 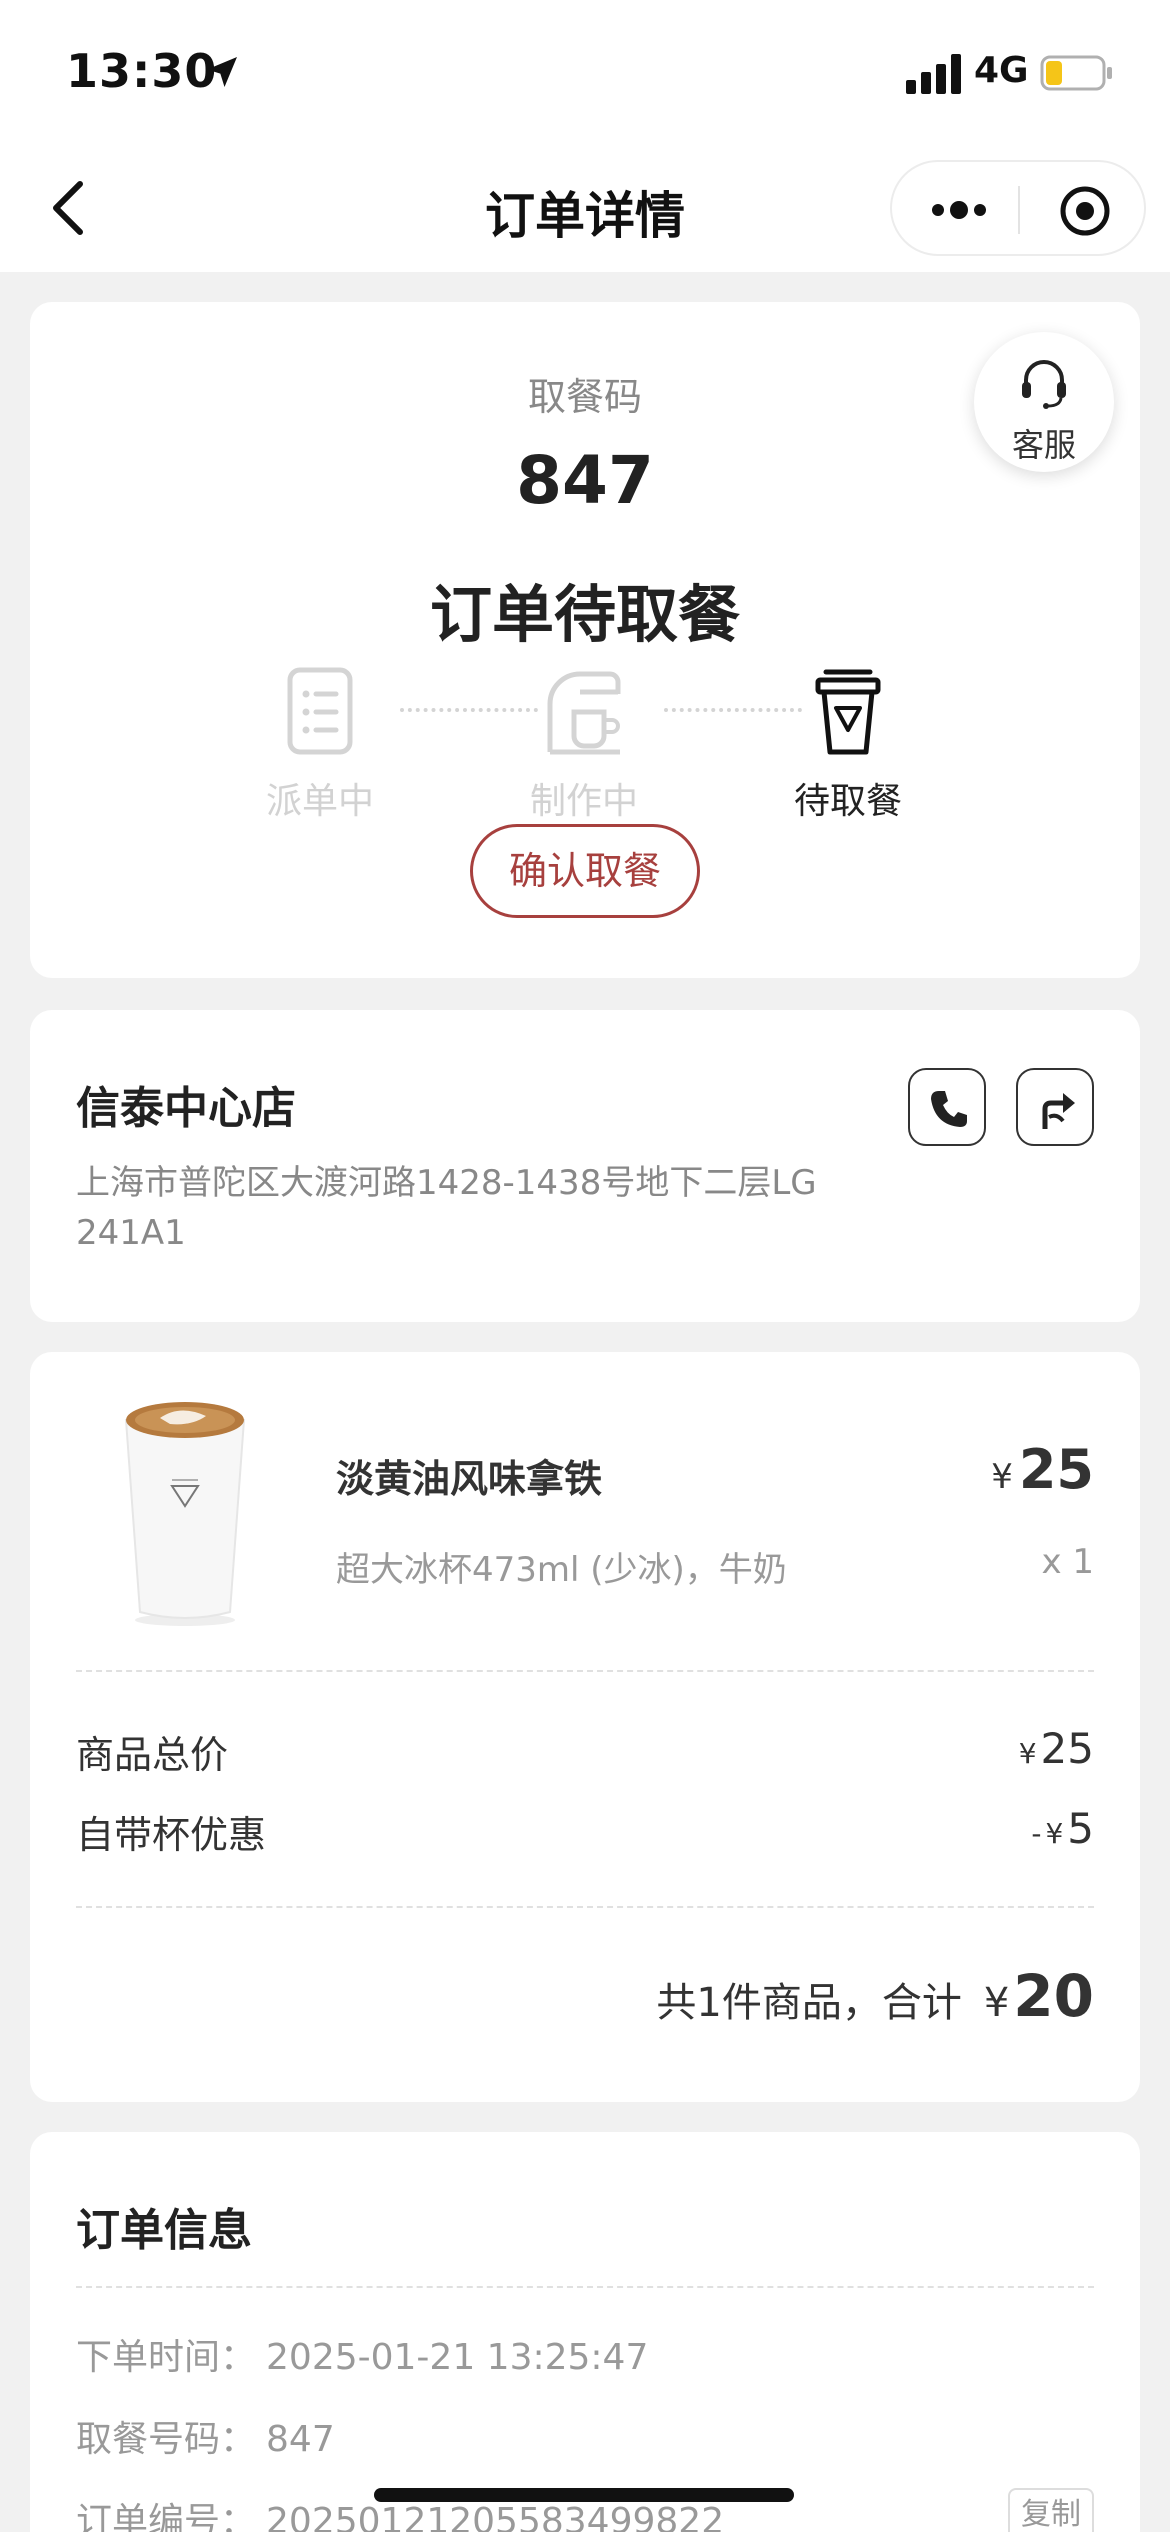 I want to click on discount-row: 自带杯优惠 - ¥5, so click(x=585, y=1834).